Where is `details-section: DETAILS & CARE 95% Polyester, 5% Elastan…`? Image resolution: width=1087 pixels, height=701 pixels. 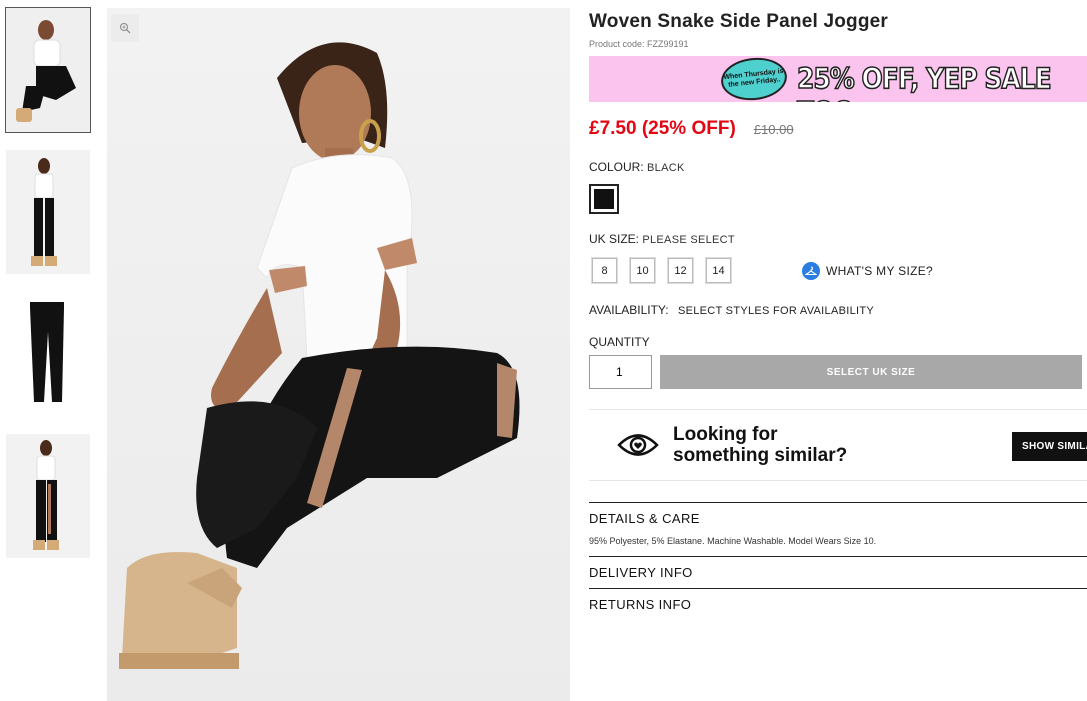 details-section: DETAILS & CARE 95% Polyester, 5% Elastan… is located at coordinates (838, 529).